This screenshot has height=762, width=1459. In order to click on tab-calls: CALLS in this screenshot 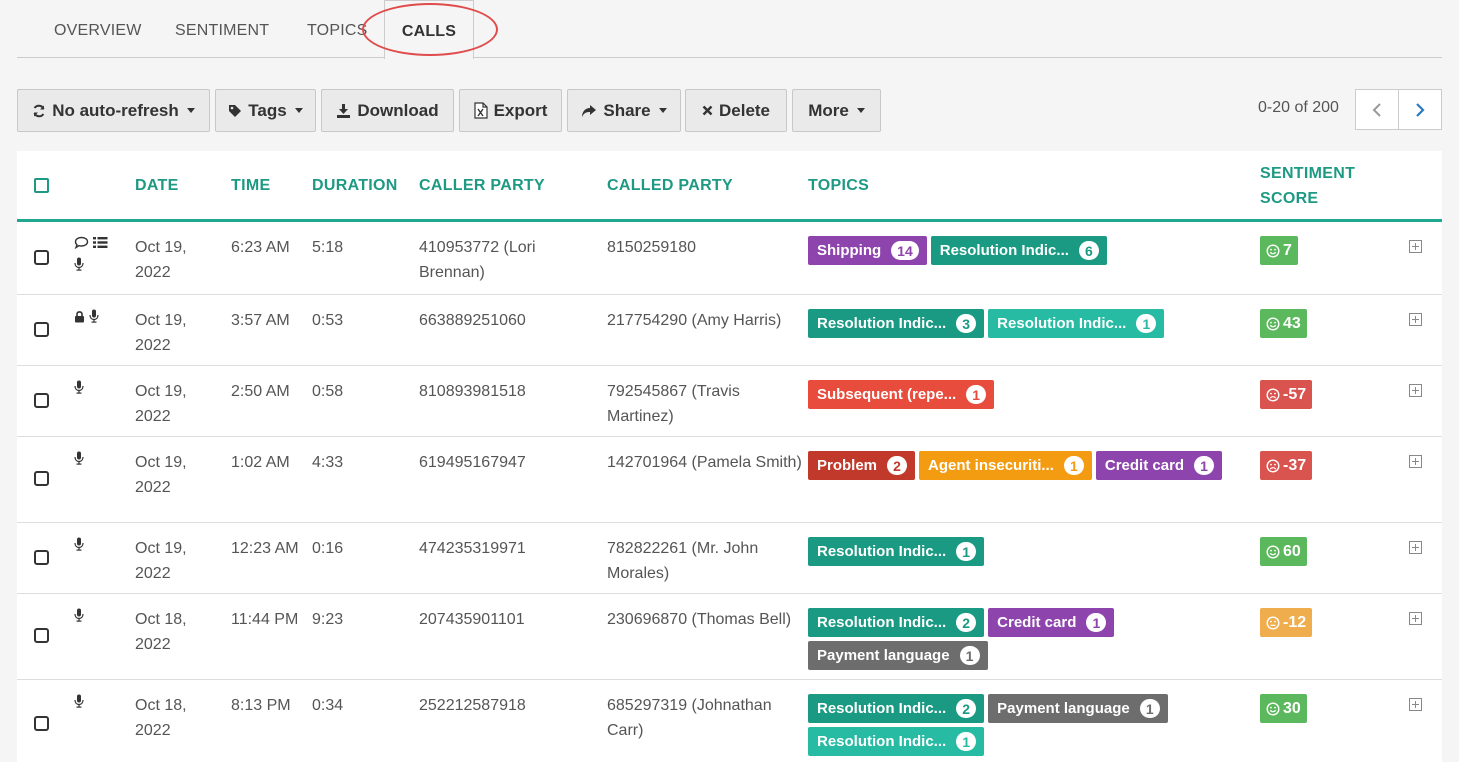, I will do `click(429, 29)`.